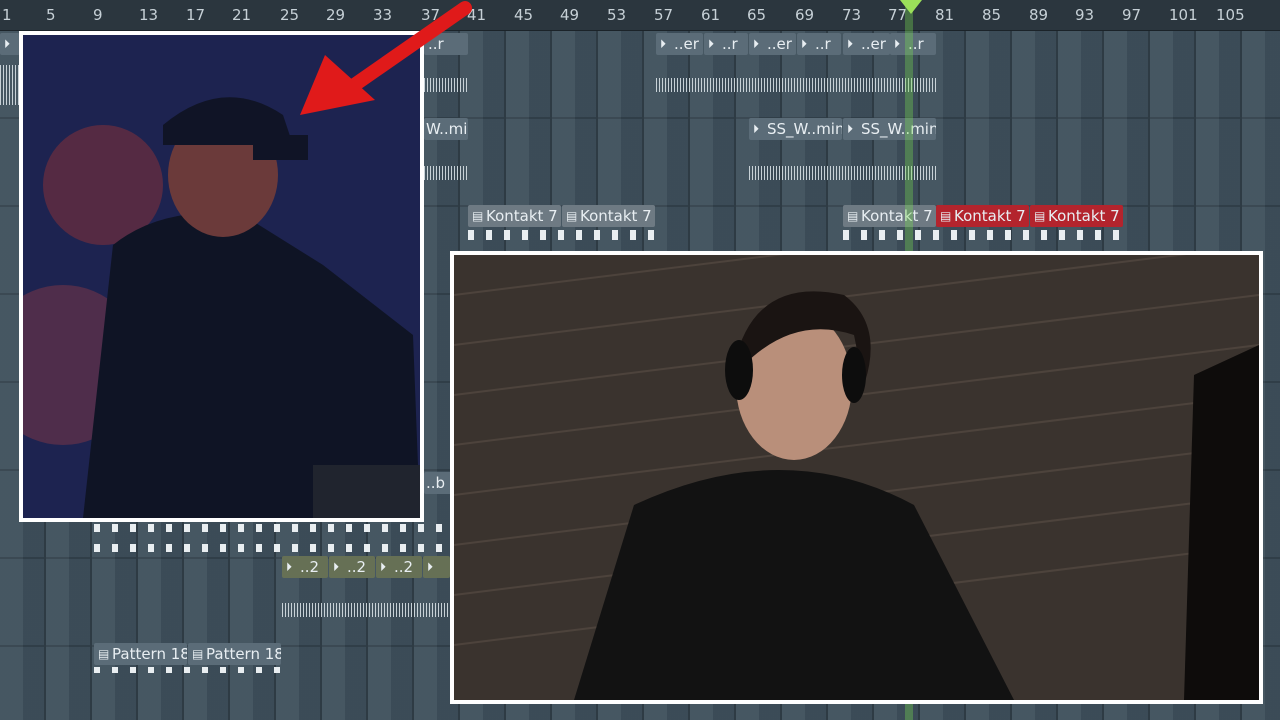 The image size is (1280, 720). What do you see at coordinates (805, 15) in the screenshot?
I see `ruler-bar-number: 69` at bounding box center [805, 15].